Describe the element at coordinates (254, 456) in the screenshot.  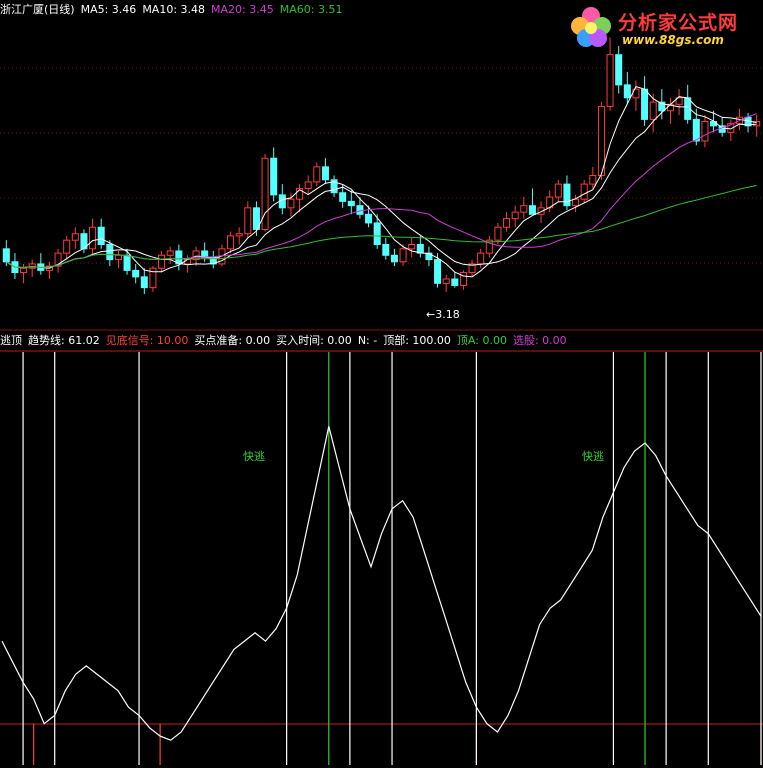
I see `fast-escape-label-1: 快逃` at that location.